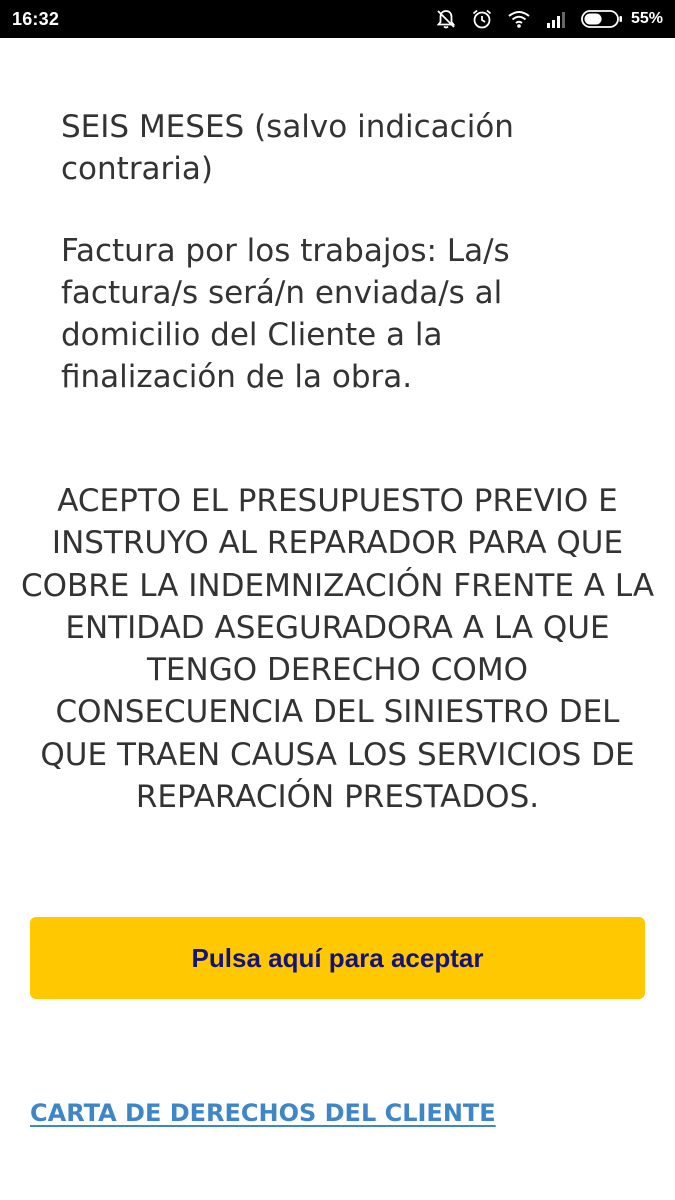 Image resolution: width=675 pixels, height=1200 pixels. Describe the element at coordinates (36, 19) in the screenshot. I see `status-time: 16:32` at that location.